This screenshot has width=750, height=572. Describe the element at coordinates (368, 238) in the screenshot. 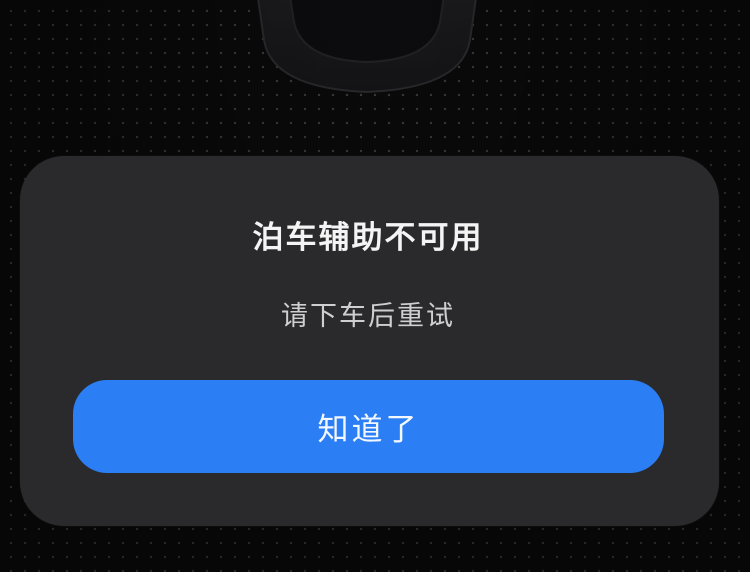

I see `dialog-title: 泊车辅助不可用` at that location.